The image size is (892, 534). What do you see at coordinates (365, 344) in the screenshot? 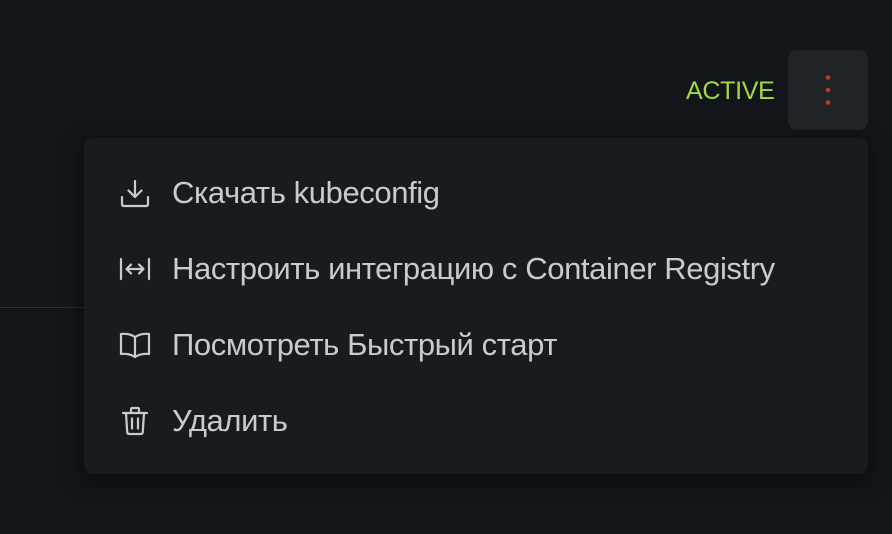
I see `menu-item-label: Посмотреть Быстрый старт` at bounding box center [365, 344].